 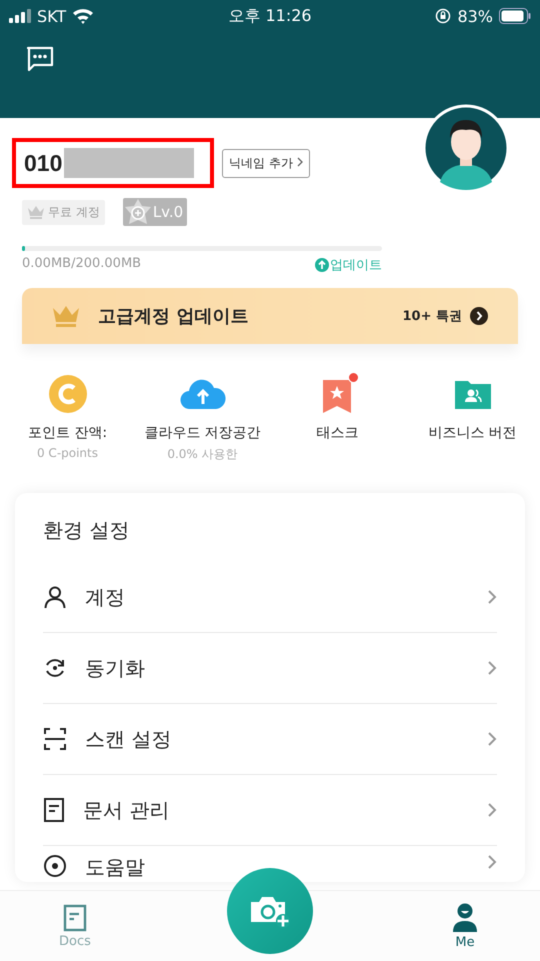 I want to click on scan-icon, so click(x=55, y=739).